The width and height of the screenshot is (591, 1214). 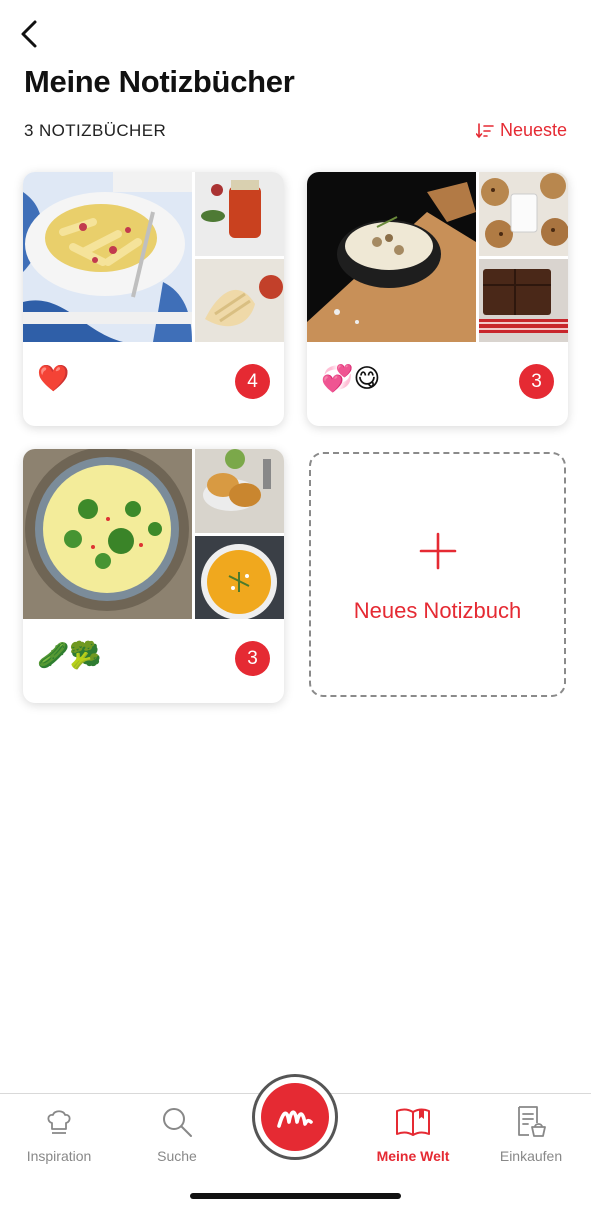 What do you see at coordinates (533, 130) in the screenshot?
I see `sort-label: Neueste` at bounding box center [533, 130].